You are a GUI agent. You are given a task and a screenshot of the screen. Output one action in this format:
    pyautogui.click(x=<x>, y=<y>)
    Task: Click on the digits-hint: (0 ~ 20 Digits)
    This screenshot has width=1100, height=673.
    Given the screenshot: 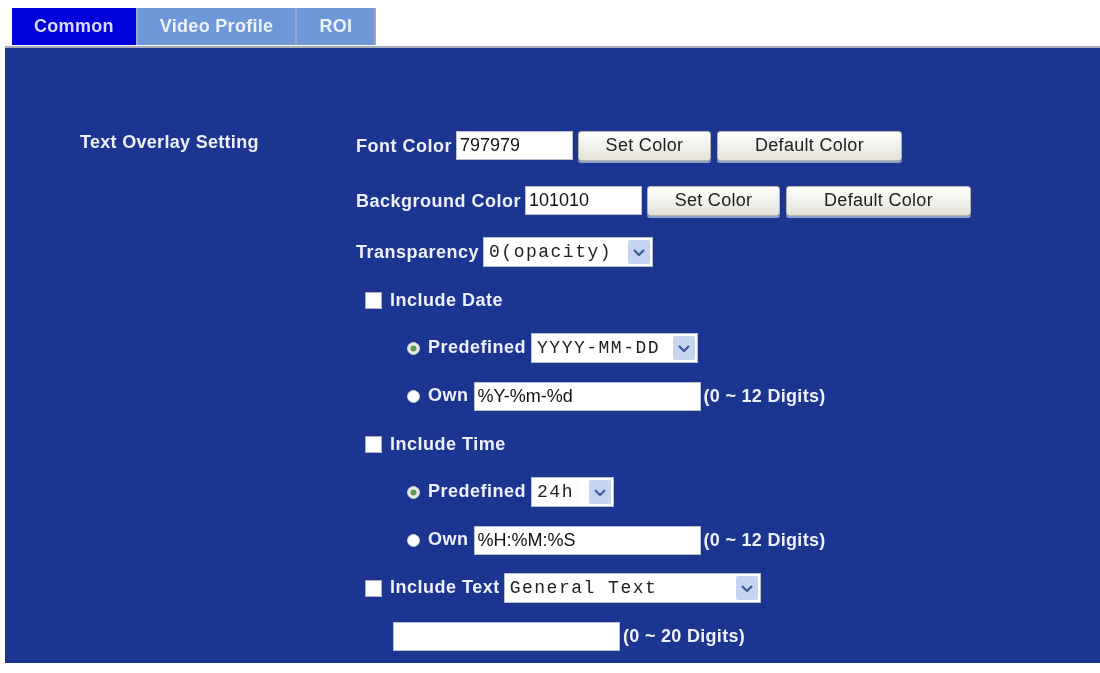 What is the action you would take?
    pyautogui.click(x=684, y=636)
    